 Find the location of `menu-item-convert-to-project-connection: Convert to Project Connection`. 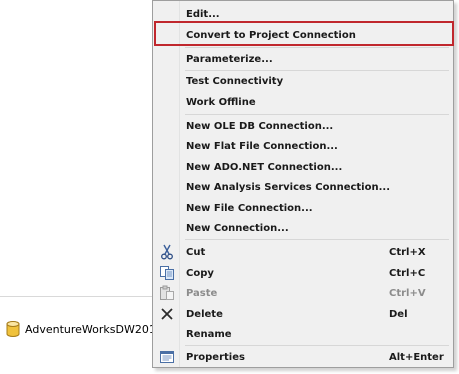

menu-item-convert-to-project-connection: Convert to Project Connection is located at coordinates (303, 35).